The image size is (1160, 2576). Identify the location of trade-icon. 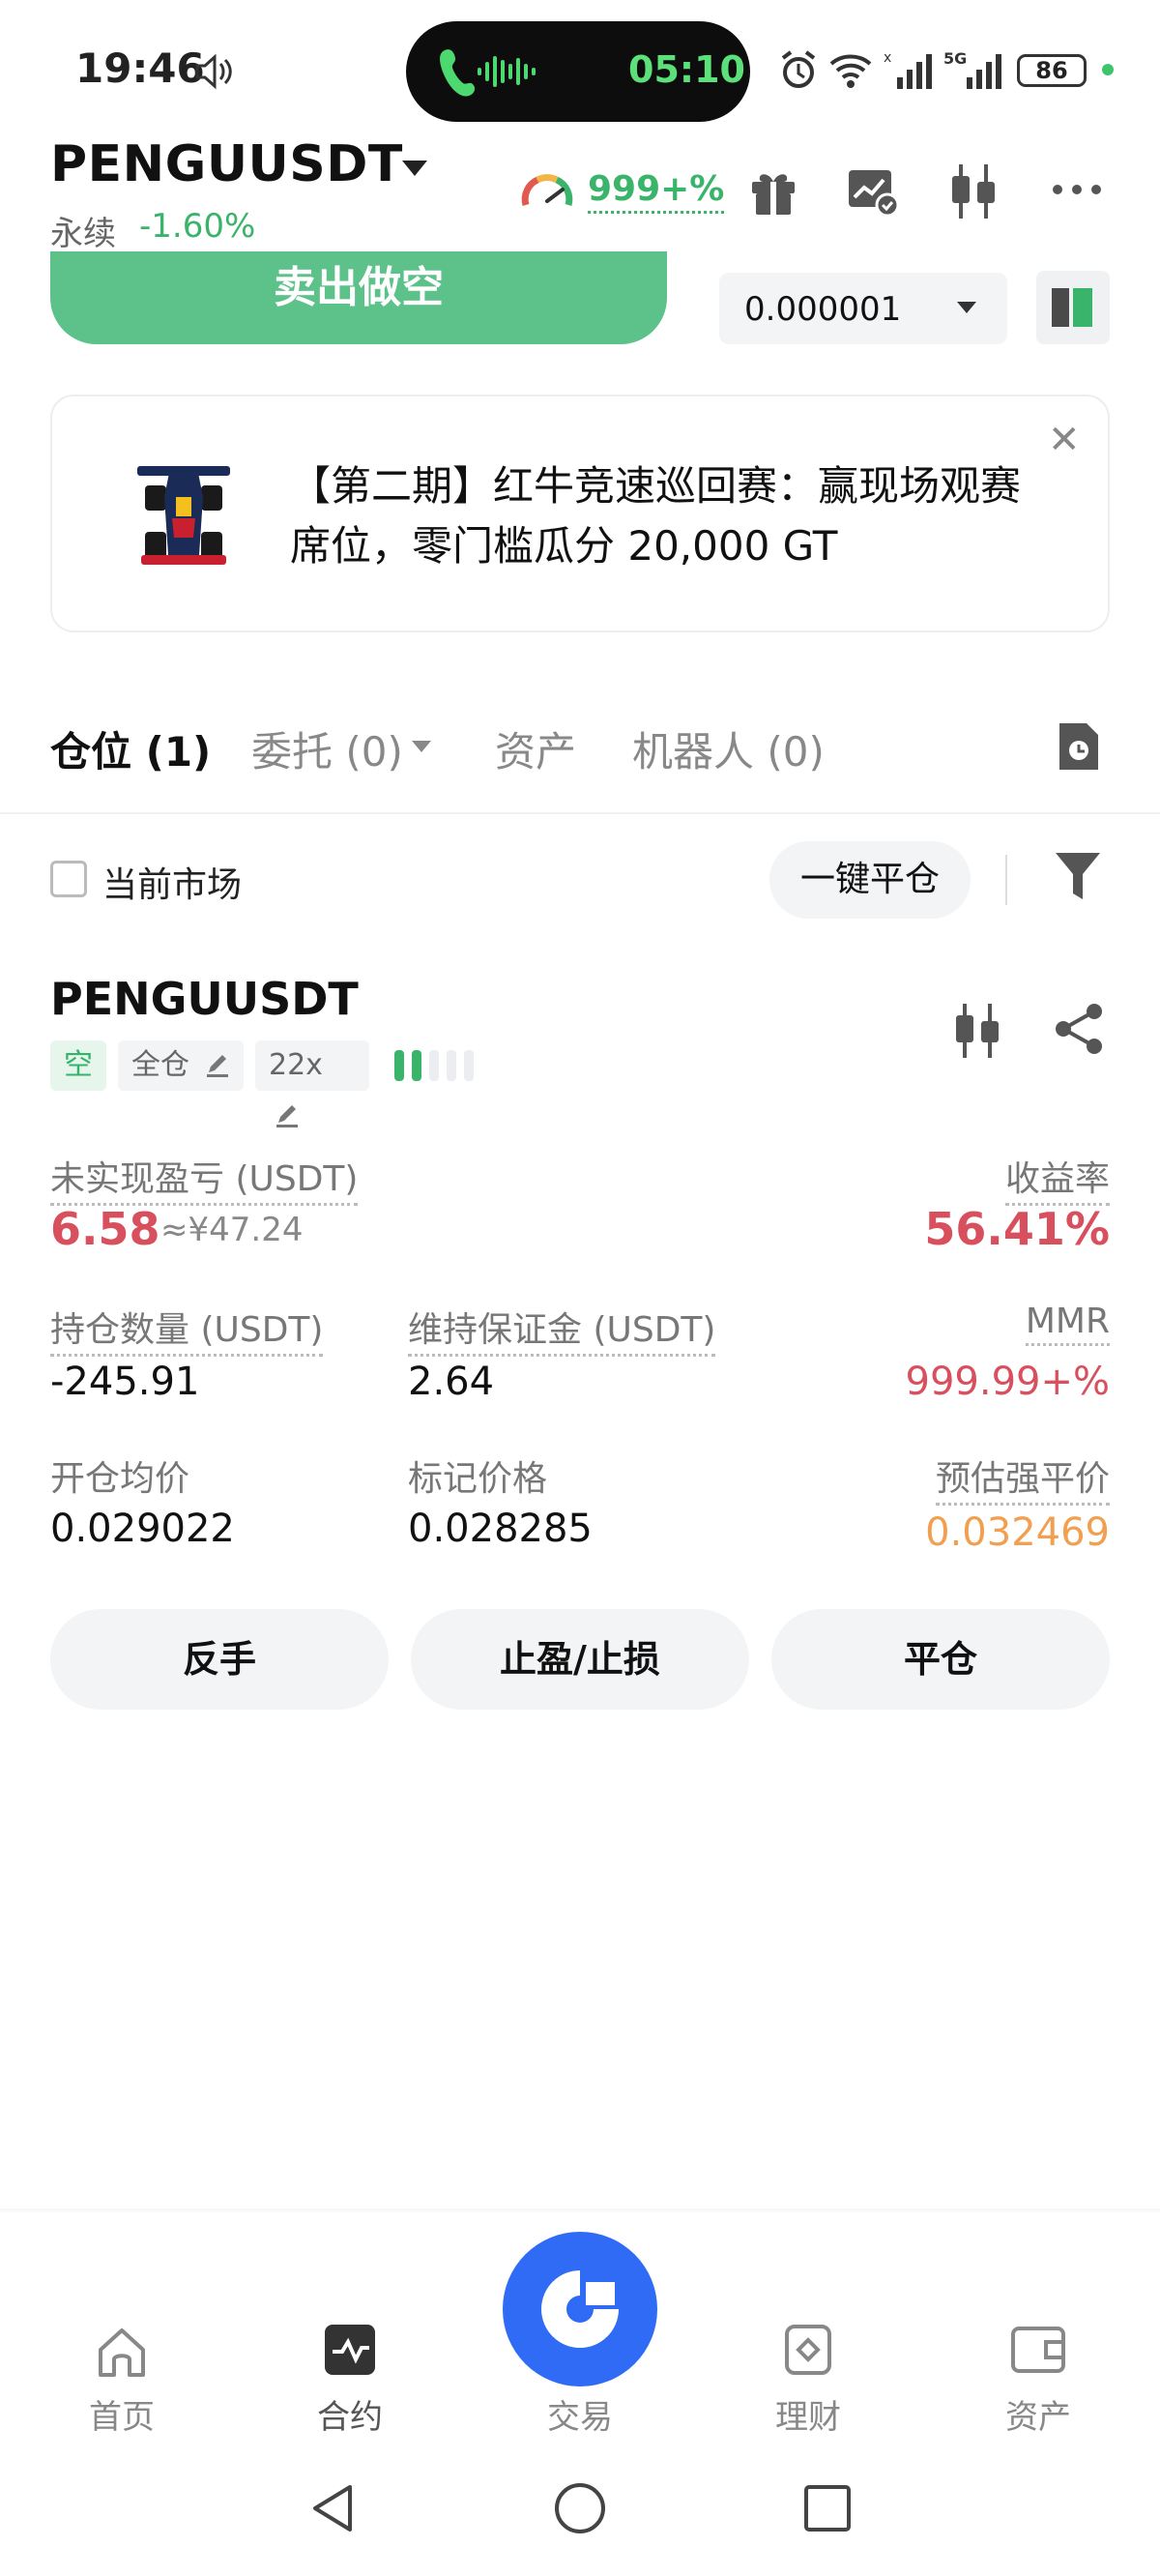
(580, 2309).